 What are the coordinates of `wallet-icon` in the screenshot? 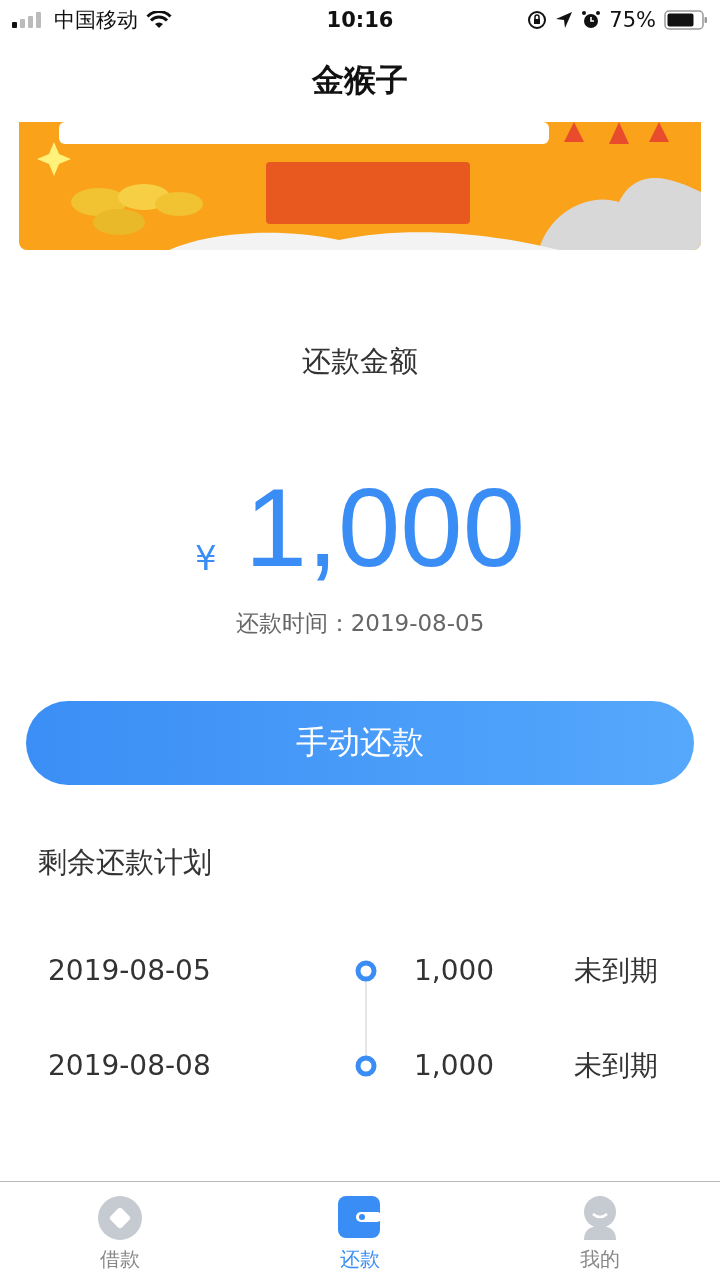 It's located at (360, 1218).